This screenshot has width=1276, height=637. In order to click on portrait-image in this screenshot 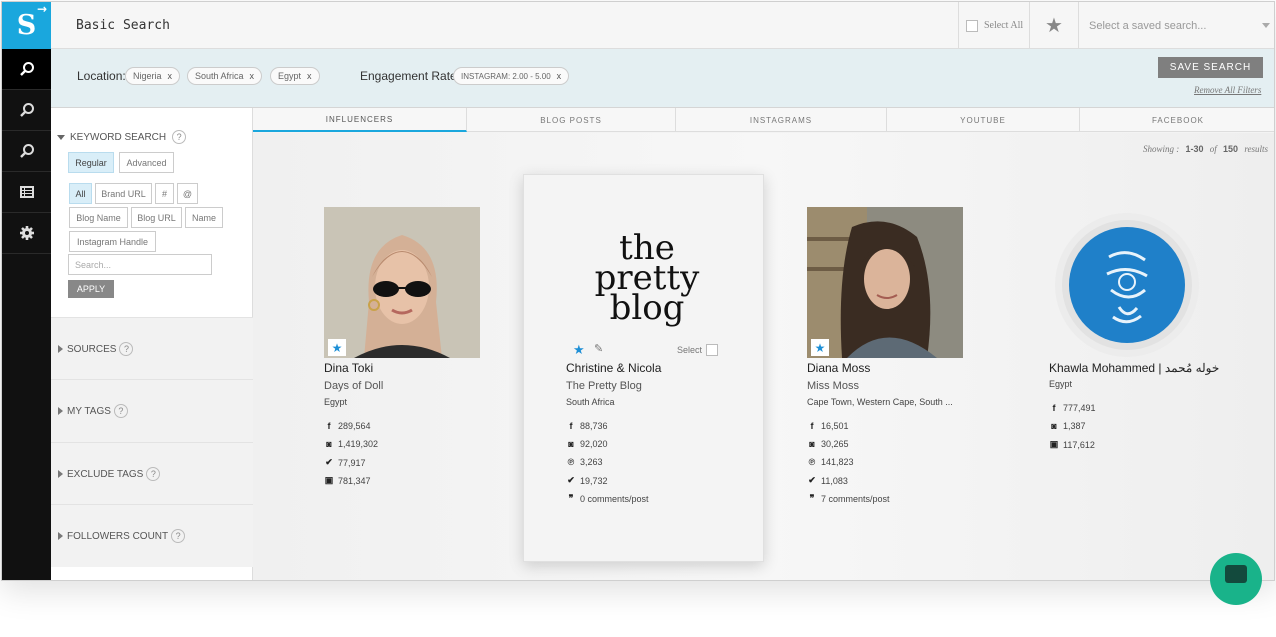, I will do `click(402, 282)`.